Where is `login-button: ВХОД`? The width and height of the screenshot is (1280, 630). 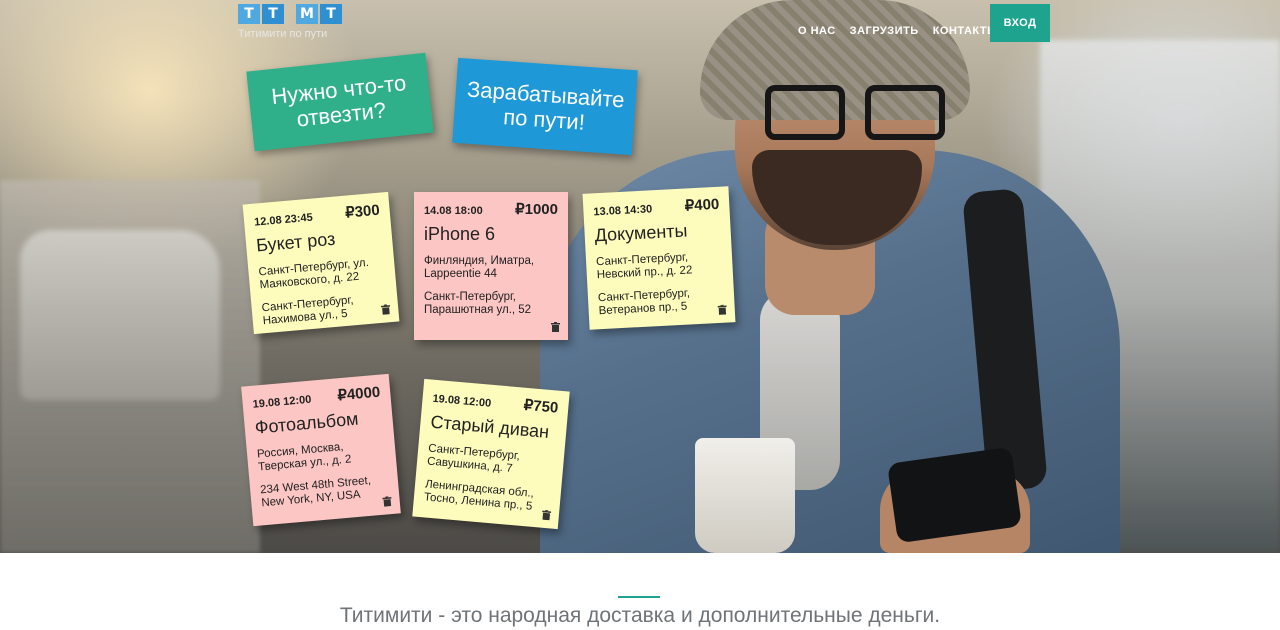
login-button: ВХОД is located at coordinates (1020, 23).